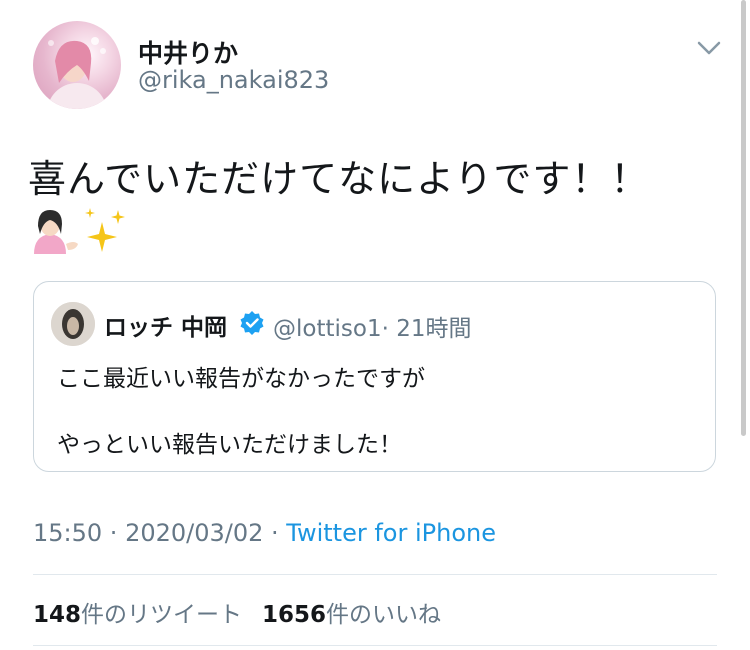 Image resolution: width=750 pixels, height=650 pixels. I want to click on tweet-time: 15:50, so click(68, 533).